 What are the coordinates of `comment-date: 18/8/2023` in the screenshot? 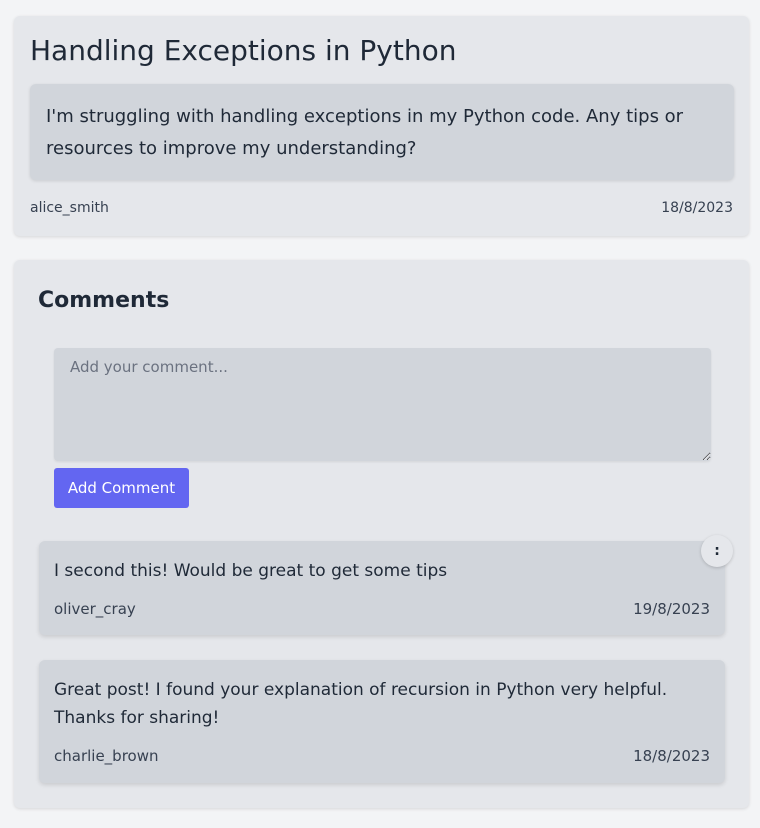 It's located at (671, 756).